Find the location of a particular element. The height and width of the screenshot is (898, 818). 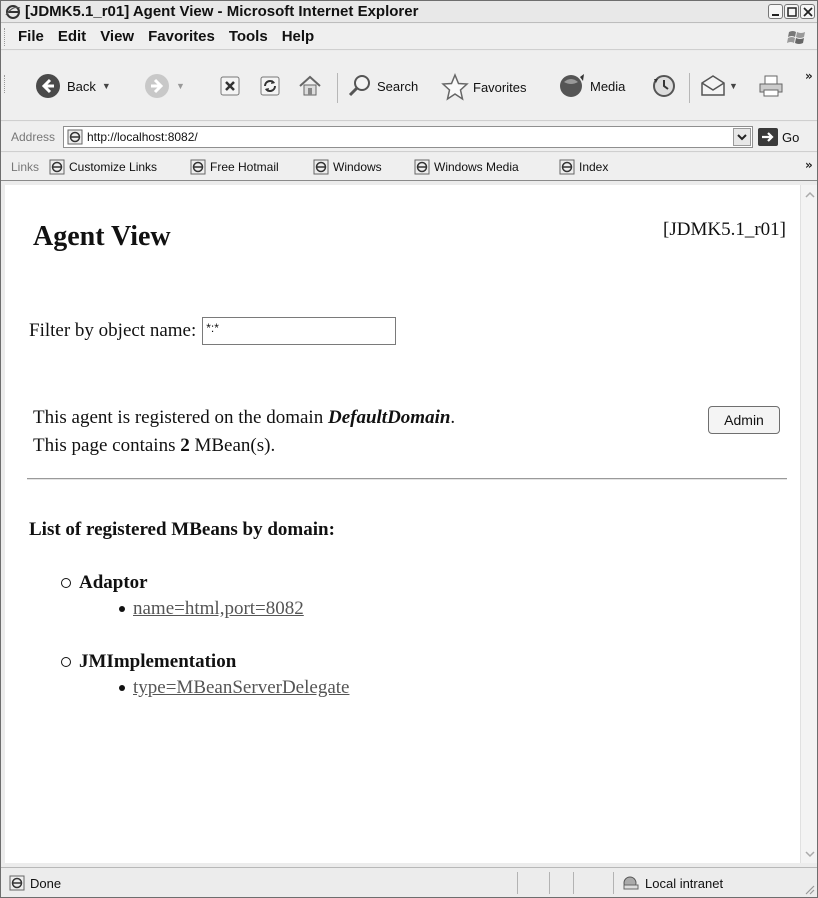

intranet-icon is located at coordinates (631, 883).